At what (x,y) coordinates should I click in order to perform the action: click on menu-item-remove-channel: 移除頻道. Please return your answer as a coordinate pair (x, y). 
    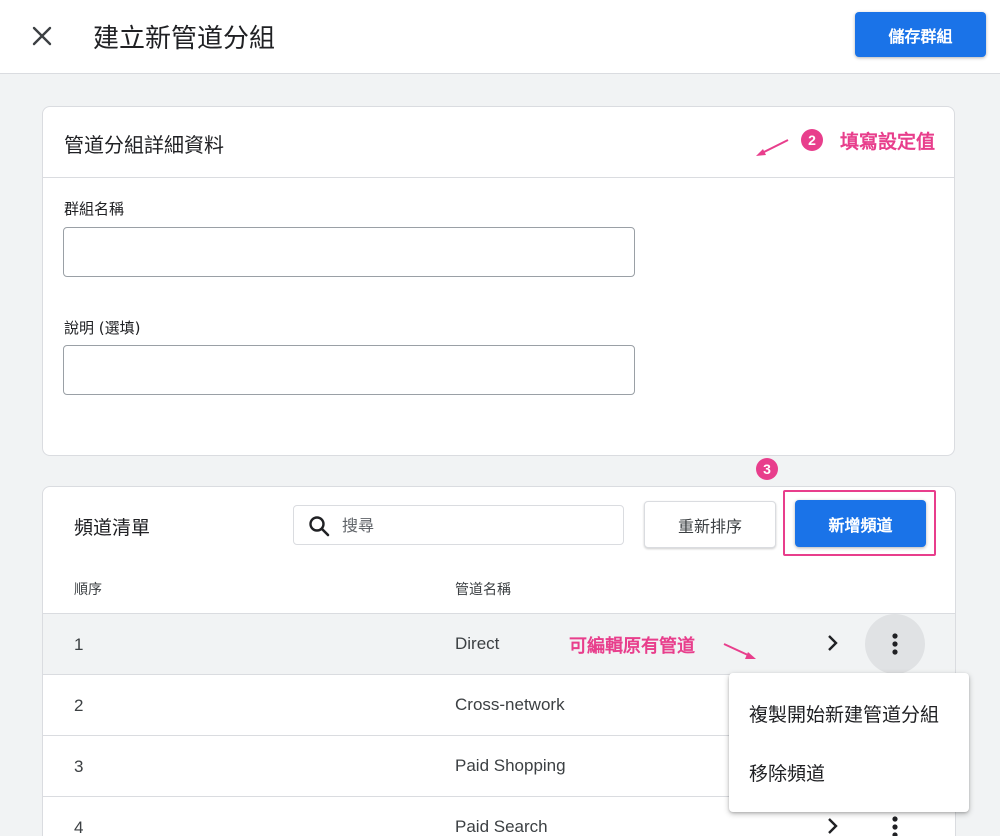
    Looking at the image, I should click on (849, 772).